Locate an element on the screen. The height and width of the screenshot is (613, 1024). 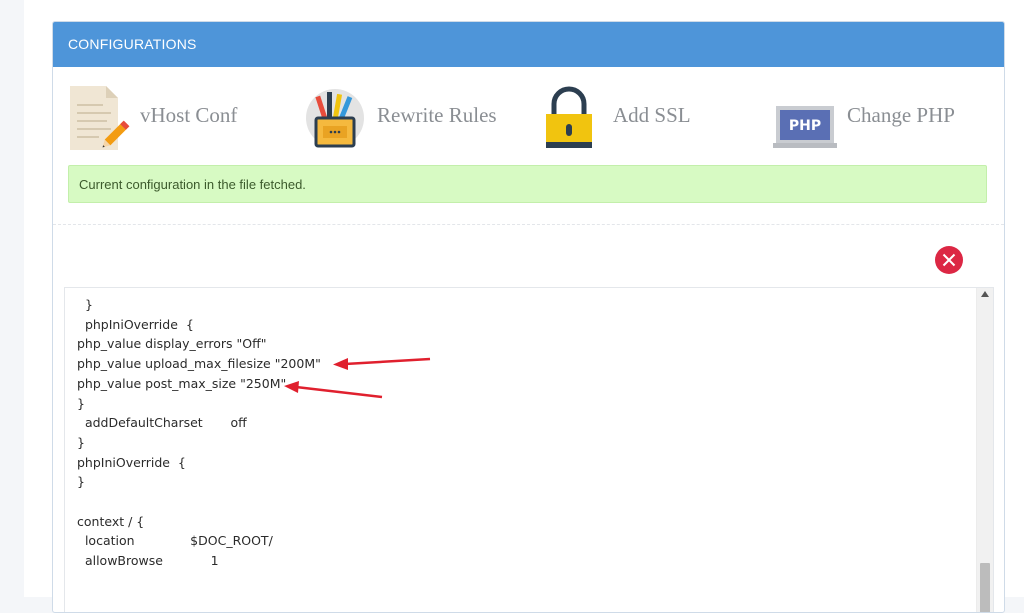
vhost-conf-label: vHost Conf is located at coordinates (189, 114).